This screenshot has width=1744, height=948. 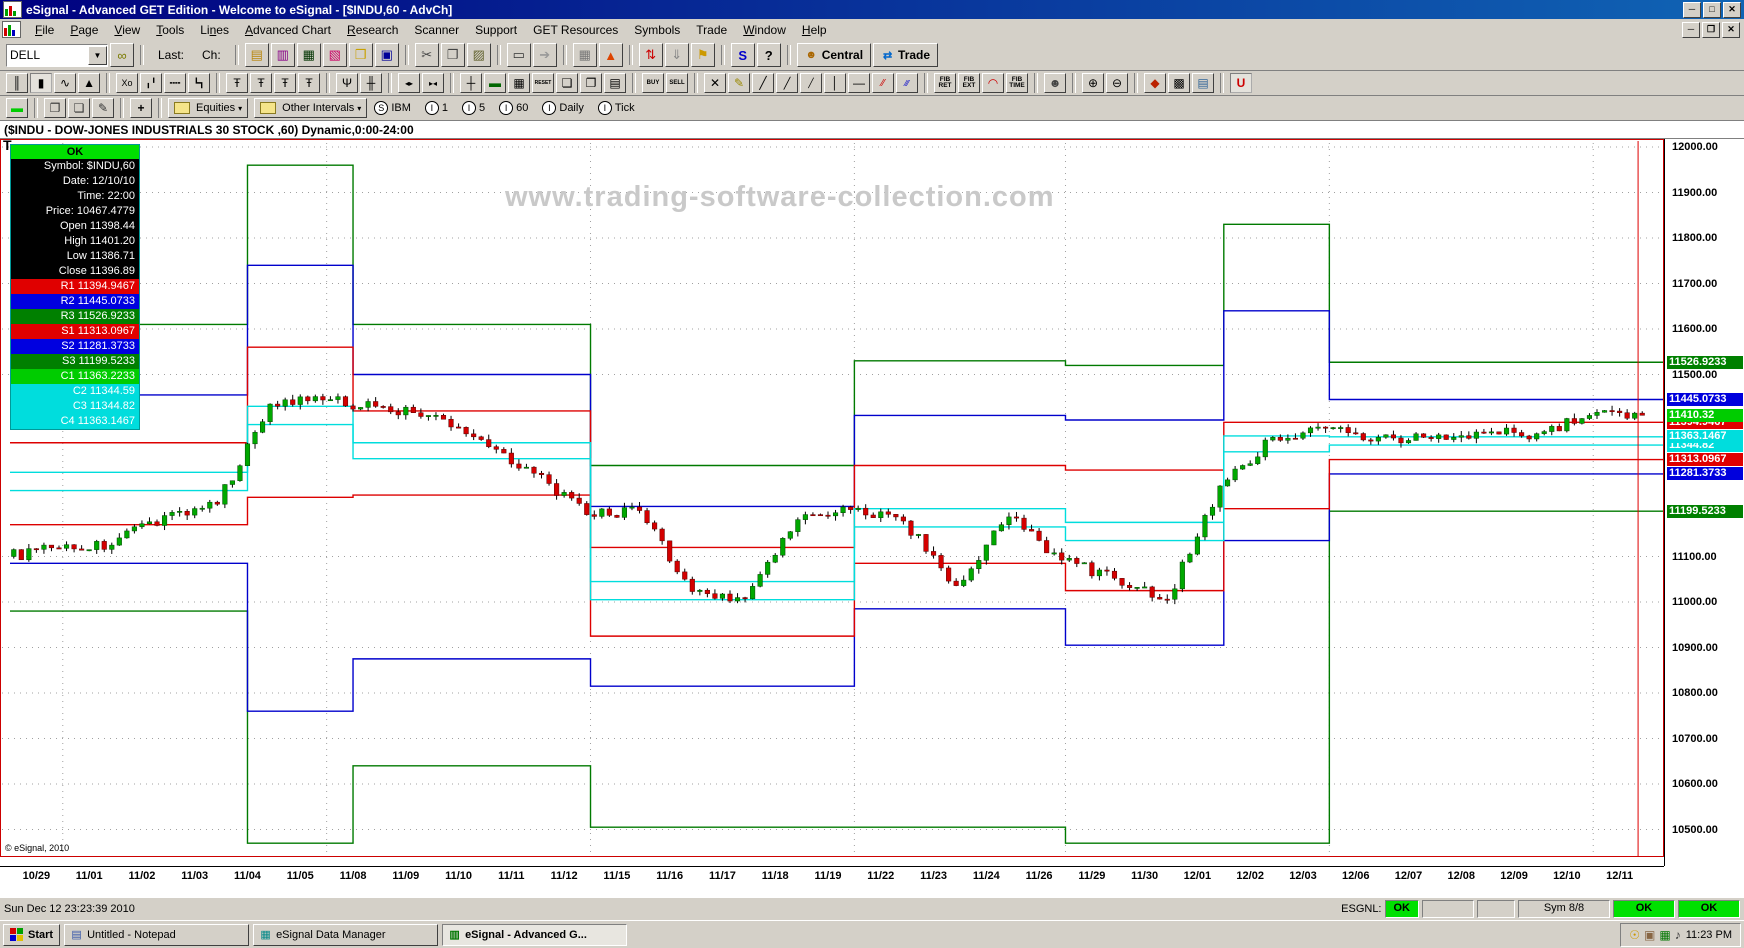 I want to click on start-button: Start, so click(x=32, y=934).